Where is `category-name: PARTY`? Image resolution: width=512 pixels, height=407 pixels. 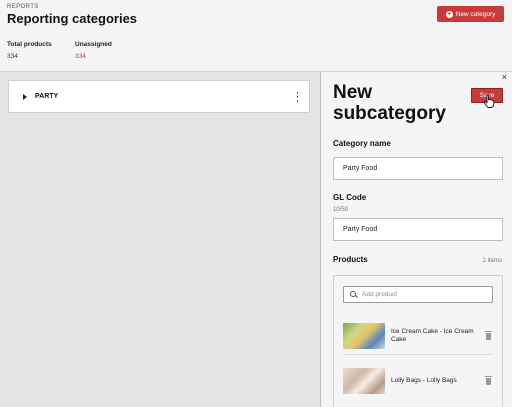 category-name: PARTY is located at coordinates (47, 96).